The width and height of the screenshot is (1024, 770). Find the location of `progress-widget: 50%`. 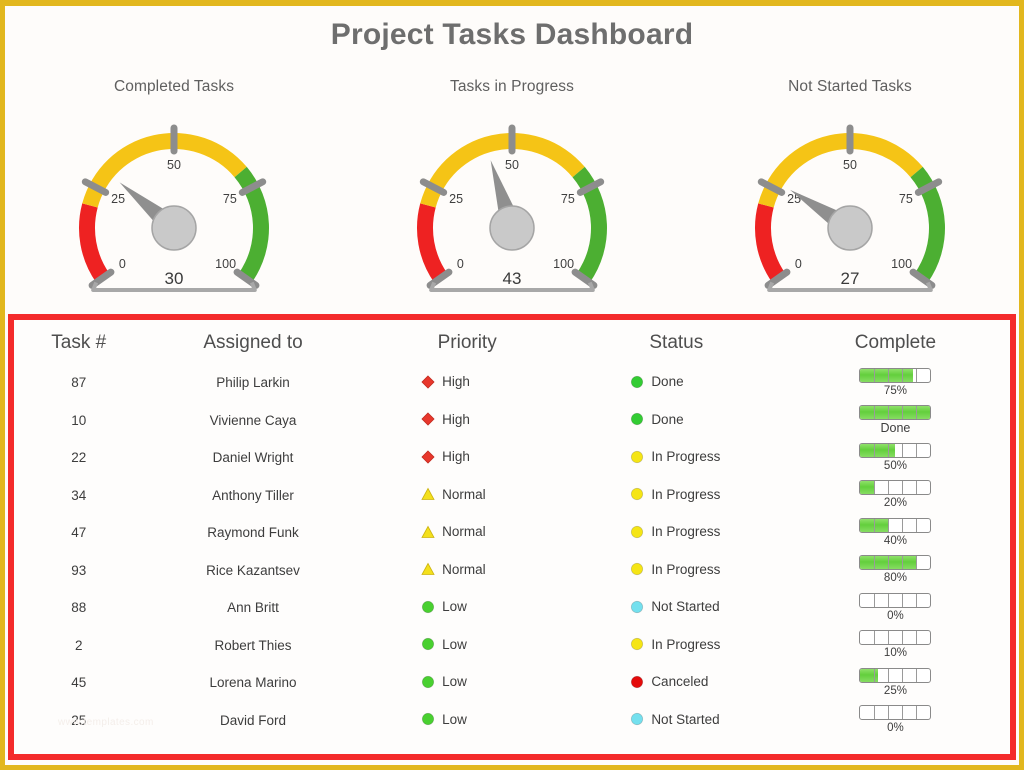

progress-widget: 50% is located at coordinates (895, 457).